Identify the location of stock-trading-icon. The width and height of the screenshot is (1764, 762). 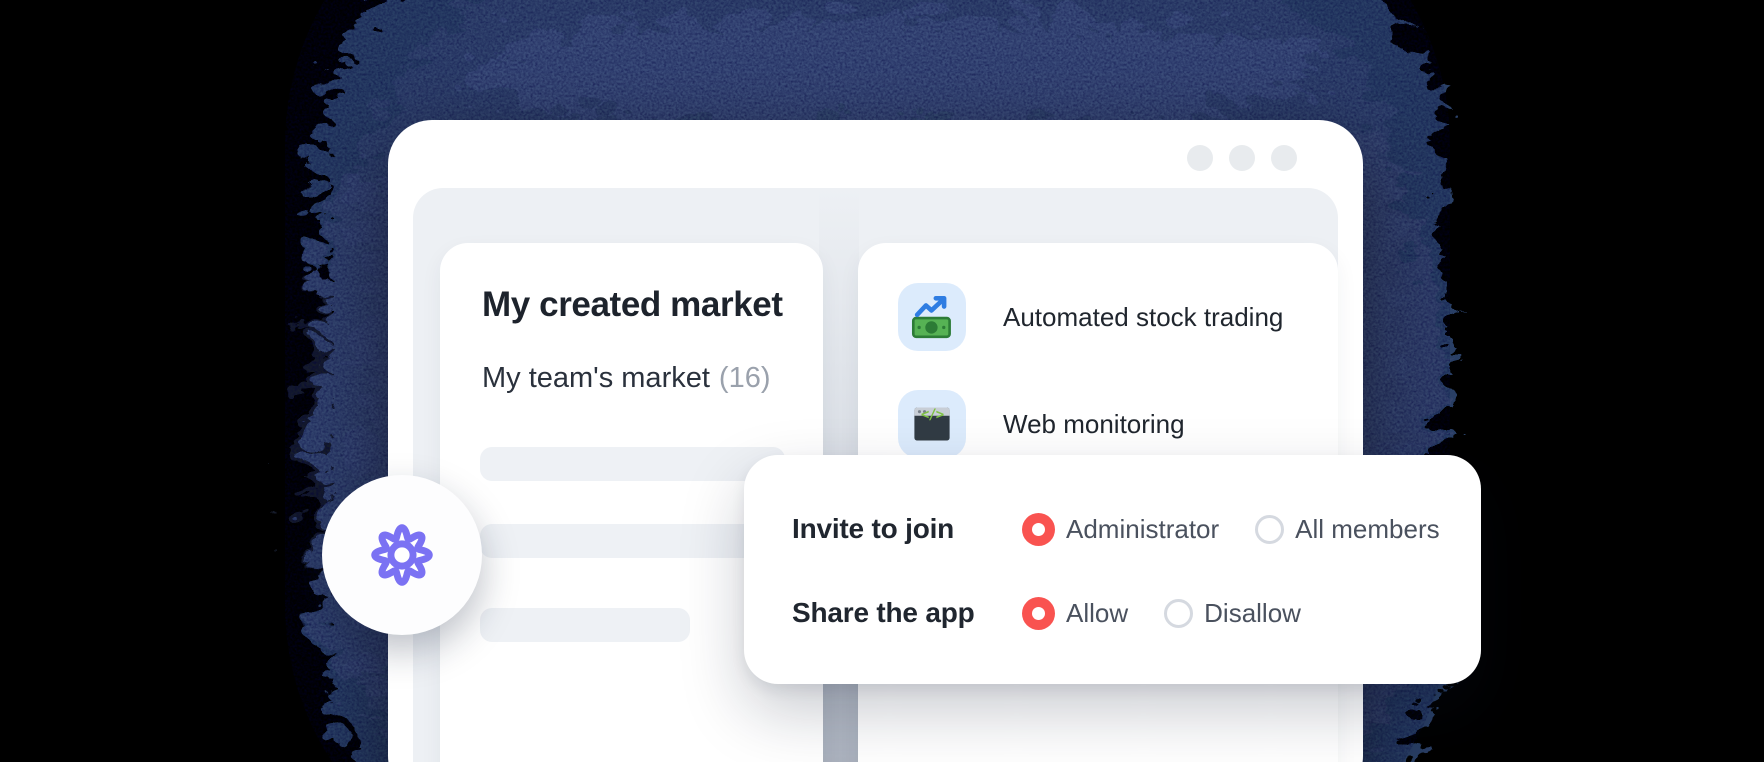
(932, 317).